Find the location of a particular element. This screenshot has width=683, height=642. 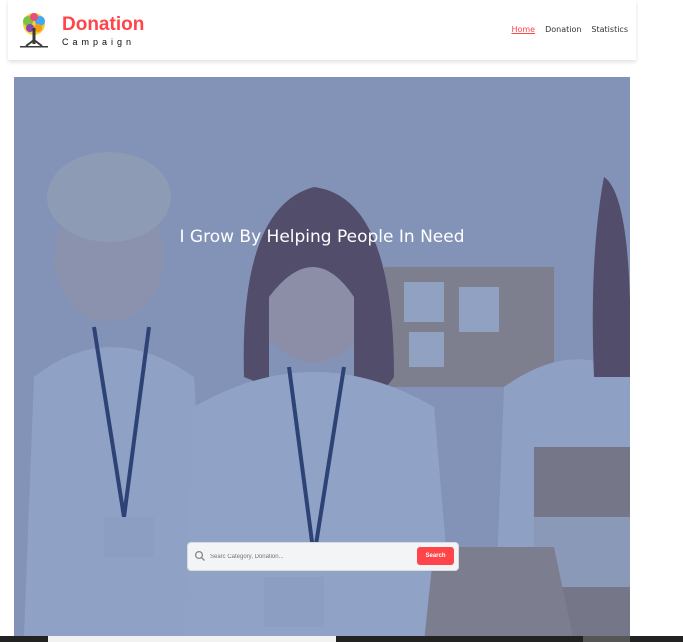

hero-headline: I Grow By Helping People In Need is located at coordinates (322, 237).